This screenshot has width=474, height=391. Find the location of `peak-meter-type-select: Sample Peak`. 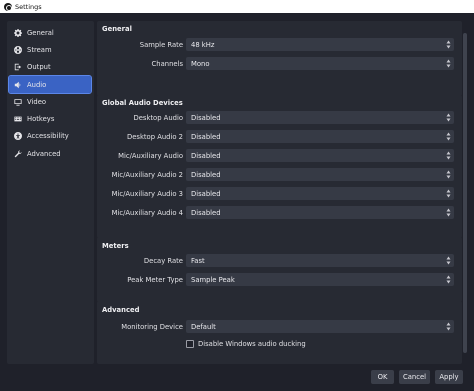

peak-meter-type-select: Sample Peak is located at coordinates (320, 279).